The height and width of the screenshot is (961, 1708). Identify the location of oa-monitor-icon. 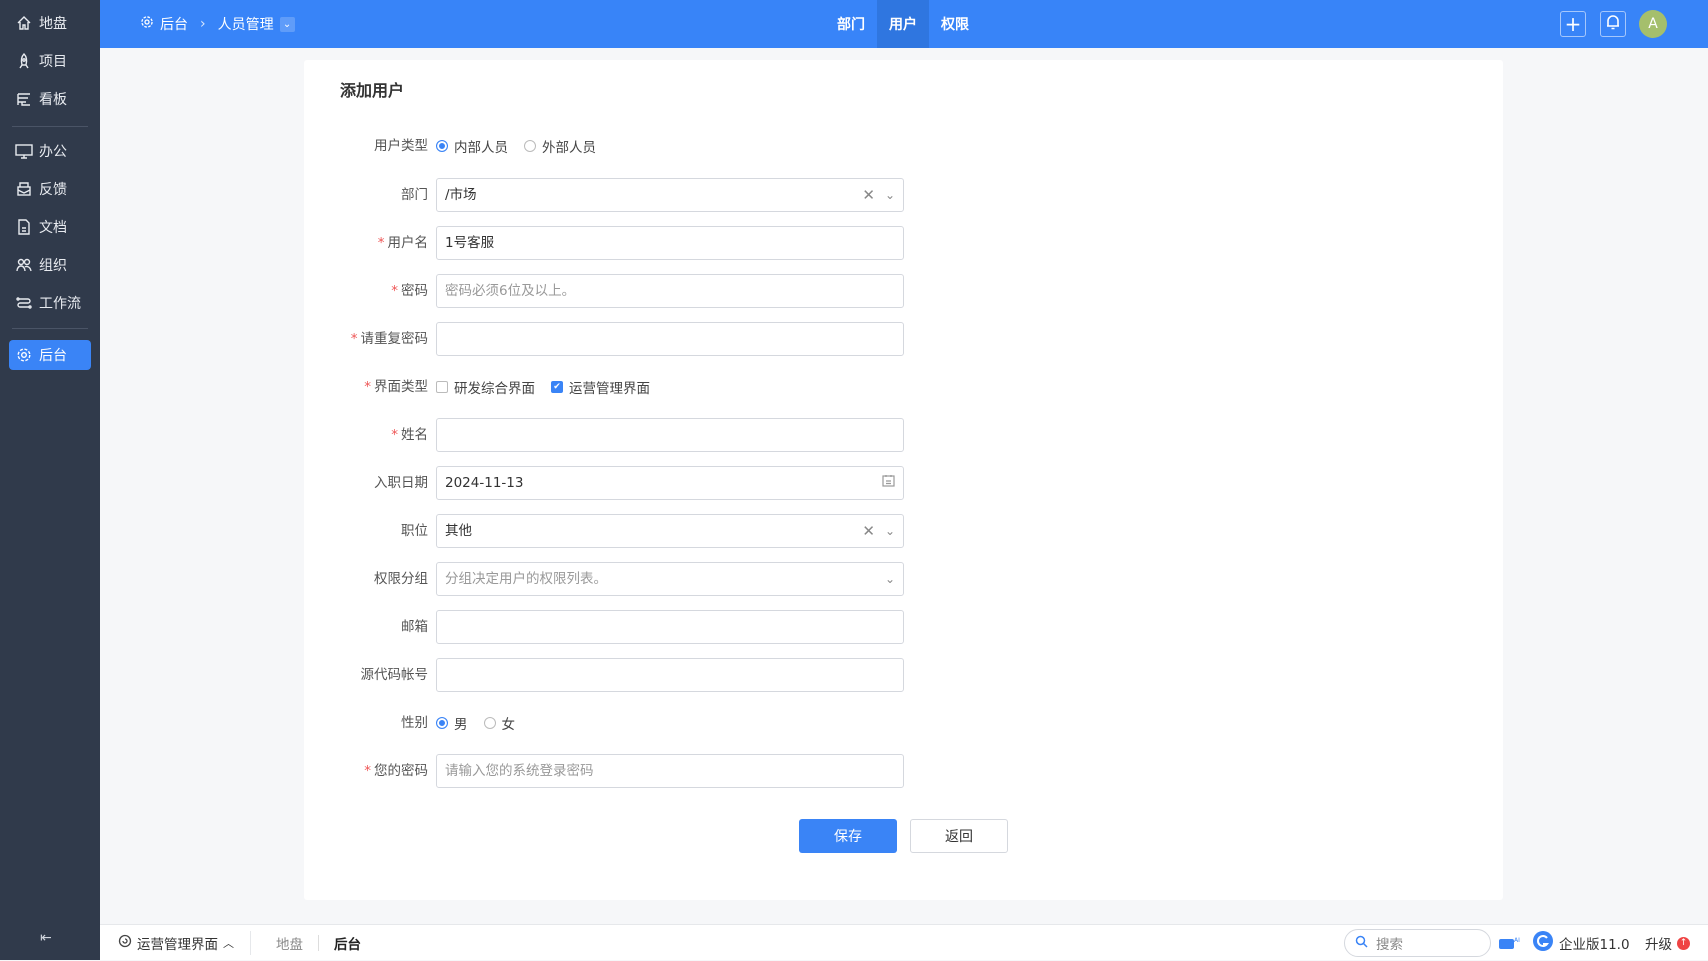
(24, 151).